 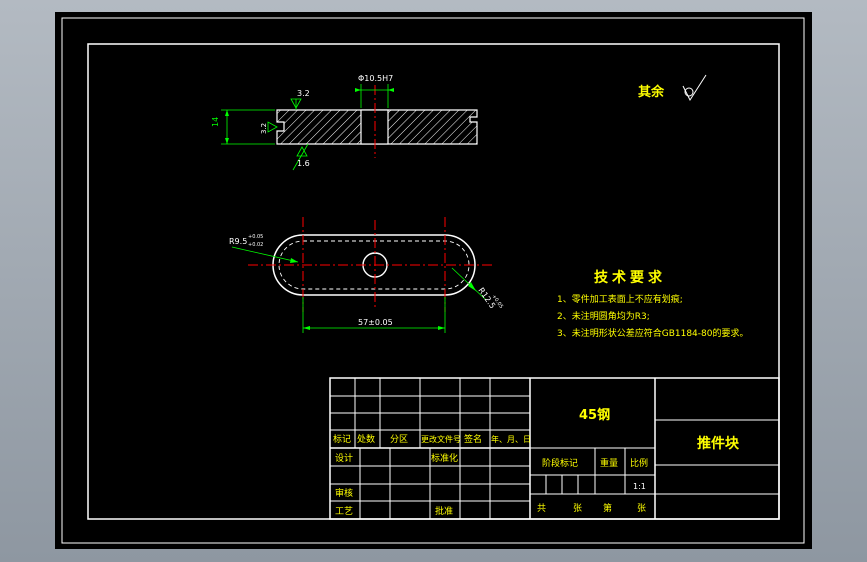 What do you see at coordinates (609, 463) in the screenshot?
I see `svg-text: 重量` at bounding box center [609, 463].